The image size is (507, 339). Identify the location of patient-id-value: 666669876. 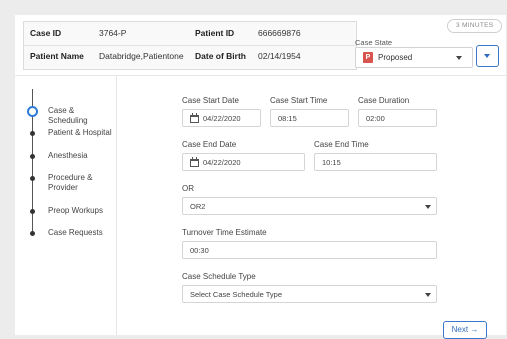
(279, 33).